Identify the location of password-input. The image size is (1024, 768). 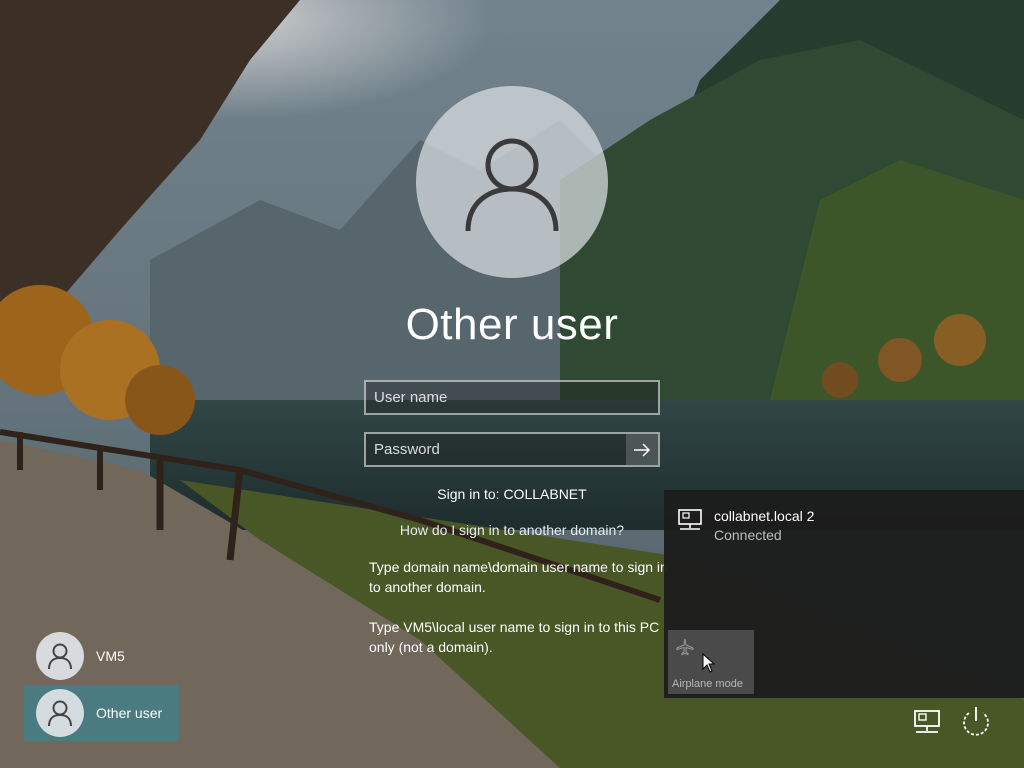
(497, 449).